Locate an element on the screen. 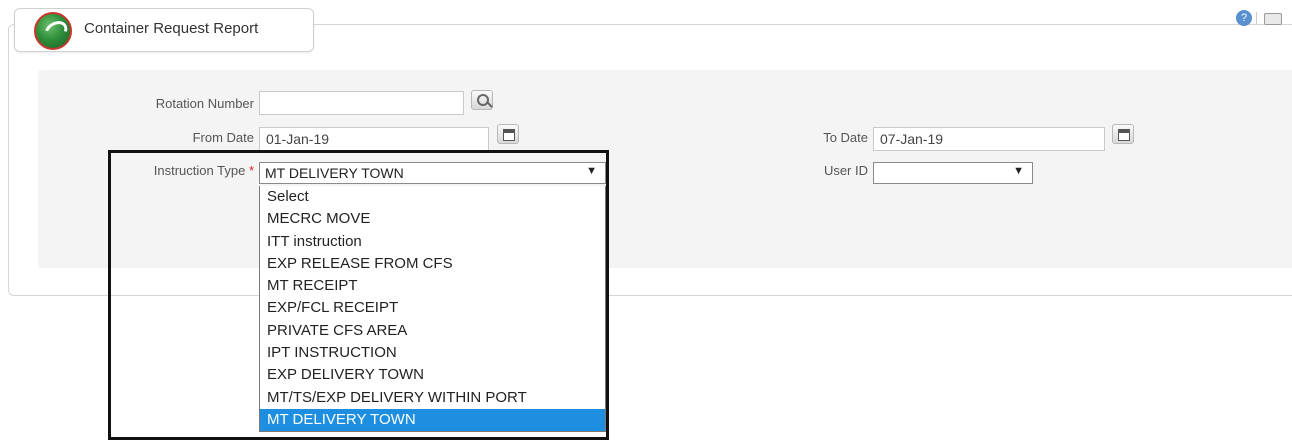 The width and height of the screenshot is (1292, 440). to-date-input: 07-Jan-19 is located at coordinates (989, 139).